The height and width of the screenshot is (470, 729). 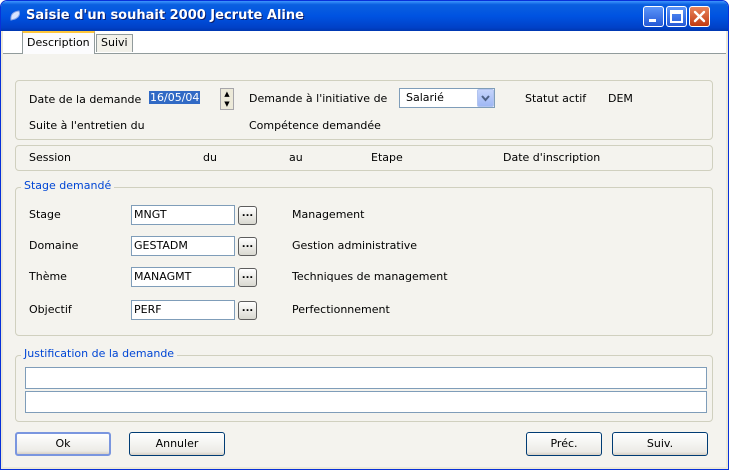 What do you see at coordinates (175, 97) in the screenshot?
I see `date-demande-value: 16/05/04` at bounding box center [175, 97].